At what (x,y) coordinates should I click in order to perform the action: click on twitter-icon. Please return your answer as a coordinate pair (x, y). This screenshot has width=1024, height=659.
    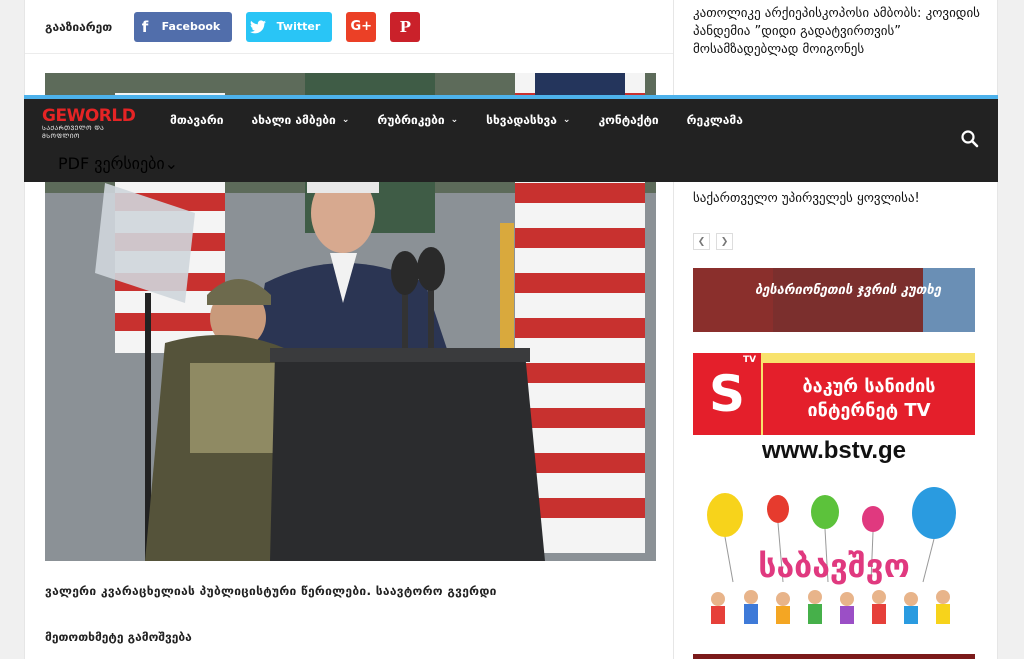
    Looking at the image, I should click on (258, 27).